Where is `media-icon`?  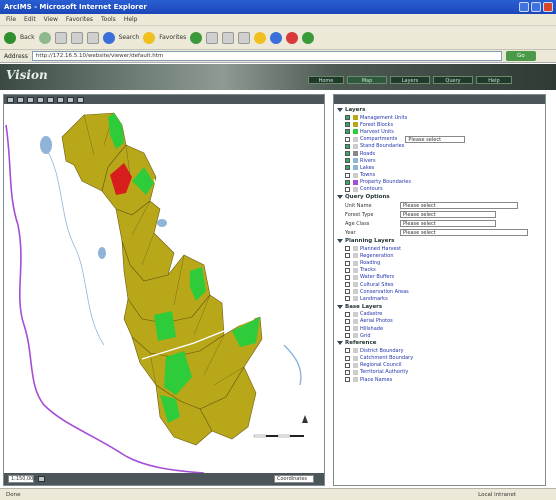
media-icon is located at coordinates (196, 37).